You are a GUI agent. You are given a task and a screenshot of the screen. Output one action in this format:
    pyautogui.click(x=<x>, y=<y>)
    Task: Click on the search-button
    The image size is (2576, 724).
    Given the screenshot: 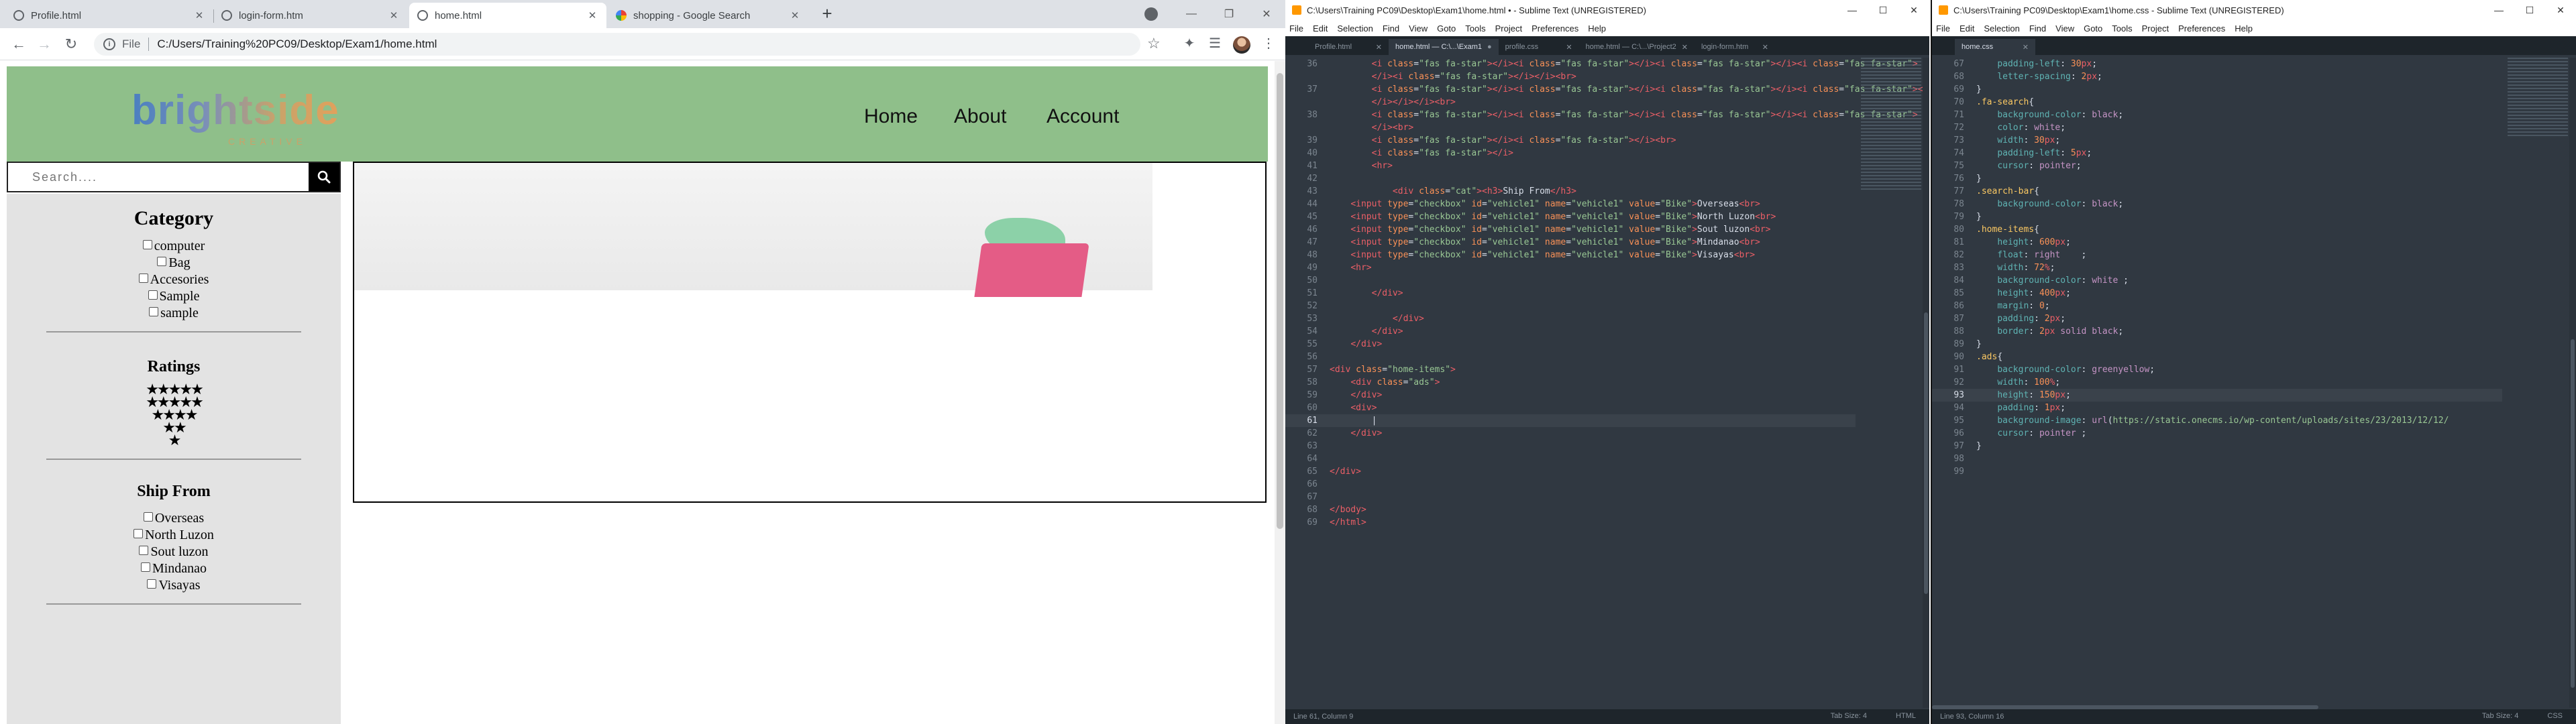 What is the action you would take?
    pyautogui.click(x=324, y=177)
    